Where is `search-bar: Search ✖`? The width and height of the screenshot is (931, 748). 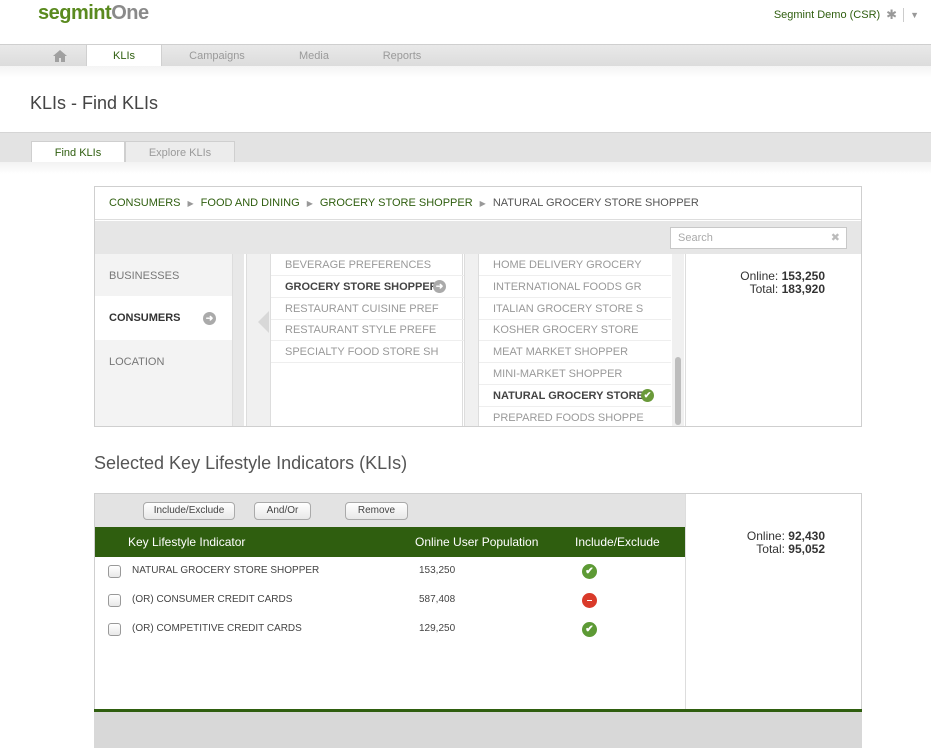
search-bar: Search ✖ is located at coordinates (478, 237).